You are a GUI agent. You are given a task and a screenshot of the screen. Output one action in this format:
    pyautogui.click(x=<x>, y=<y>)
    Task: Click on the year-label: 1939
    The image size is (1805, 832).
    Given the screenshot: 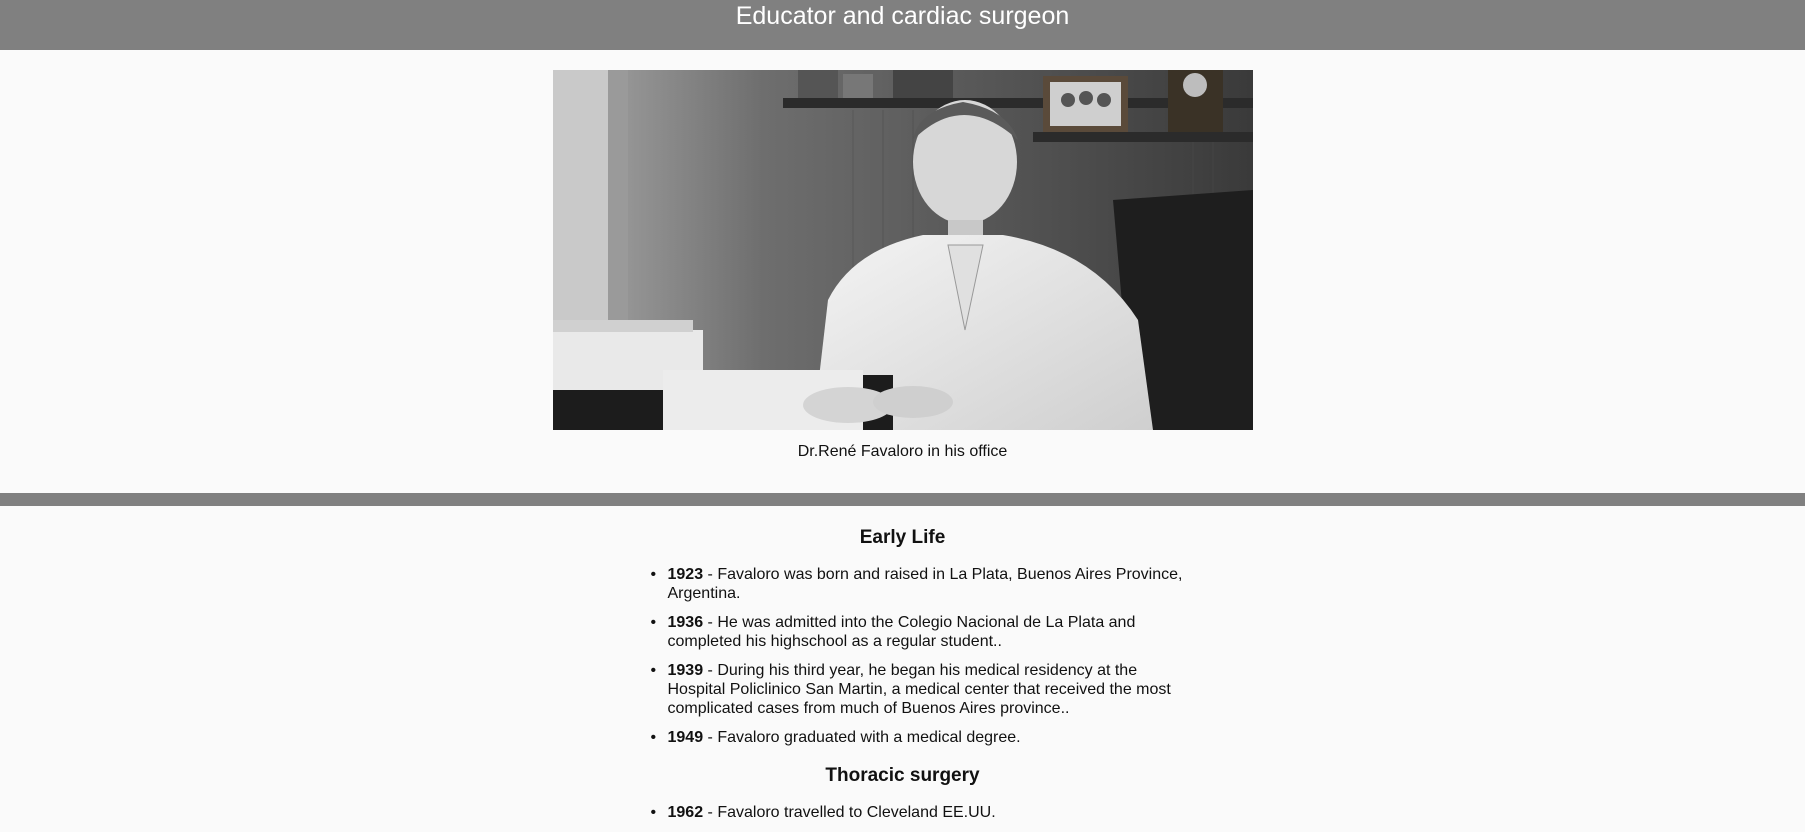 What is the action you would take?
    pyautogui.click(x=685, y=670)
    